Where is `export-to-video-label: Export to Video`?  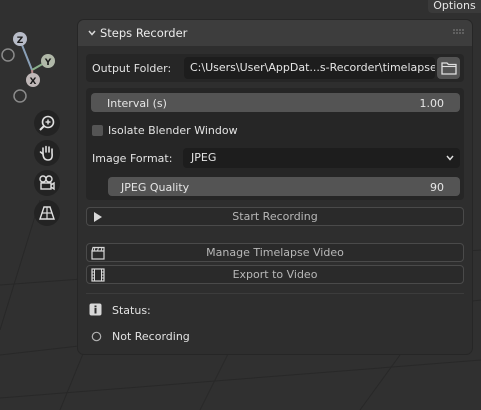
export-to-video-label: Export to Video is located at coordinates (275, 274).